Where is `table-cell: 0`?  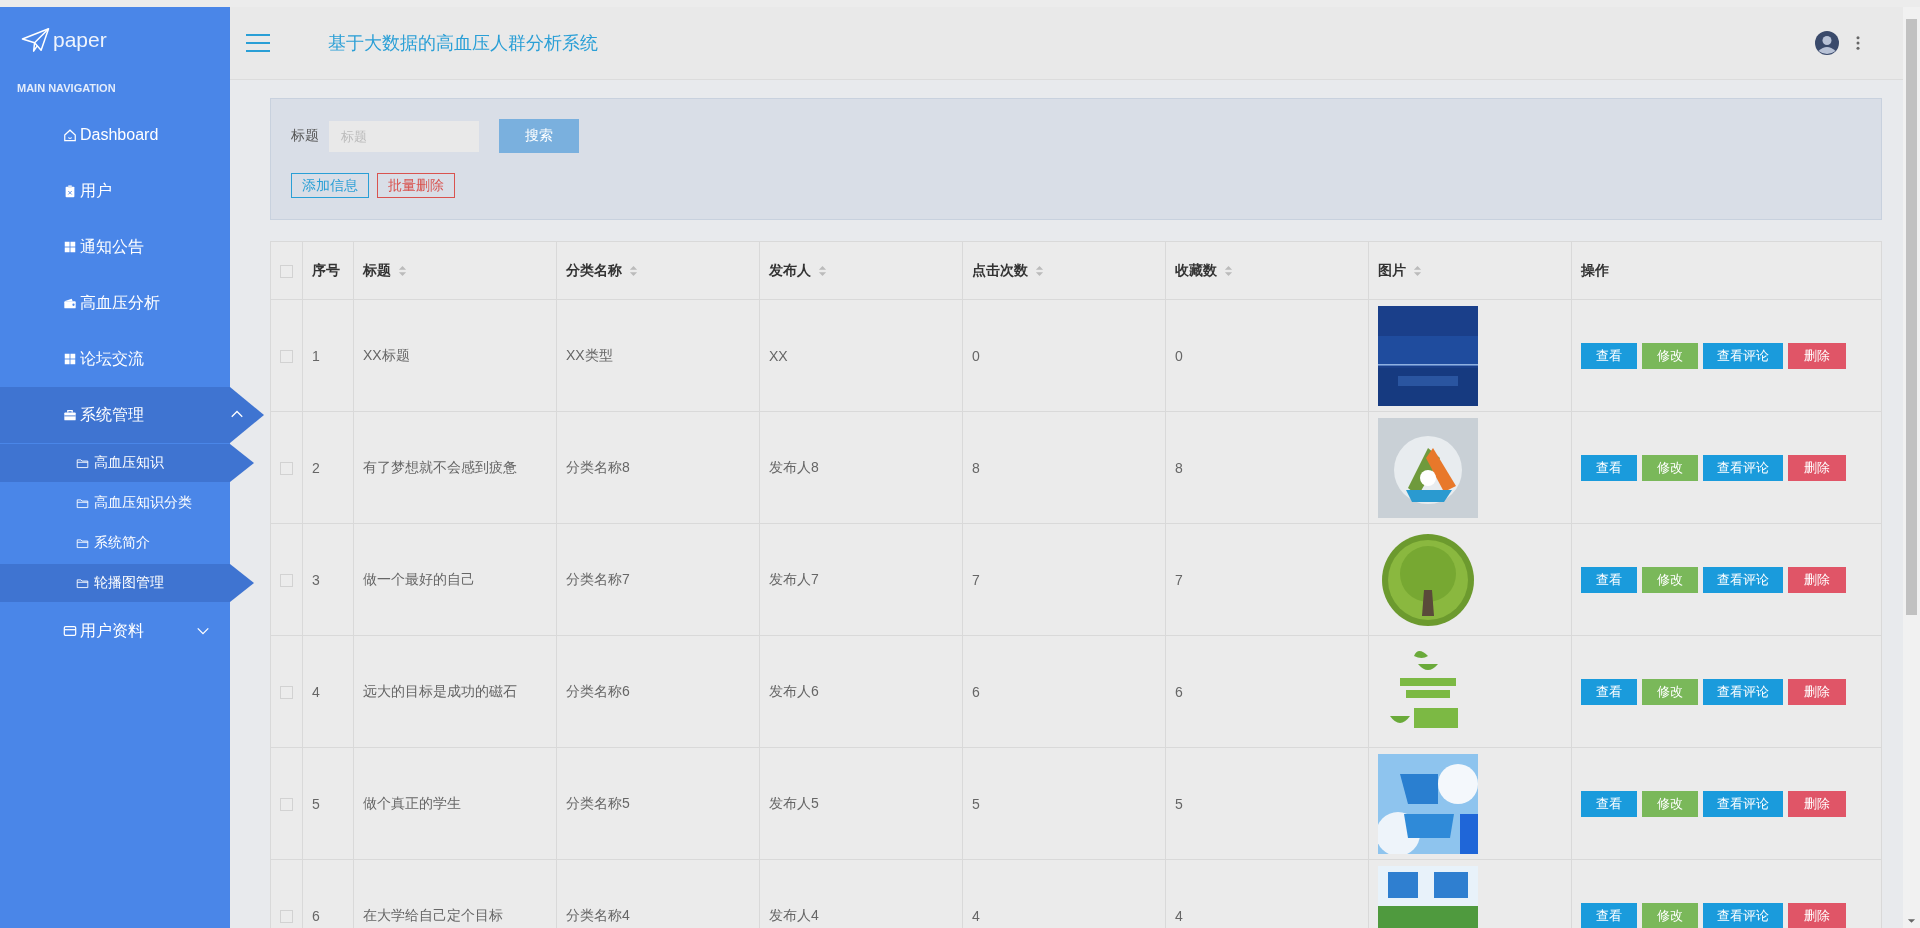
table-cell: 0 is located at coordinates (976, 355).